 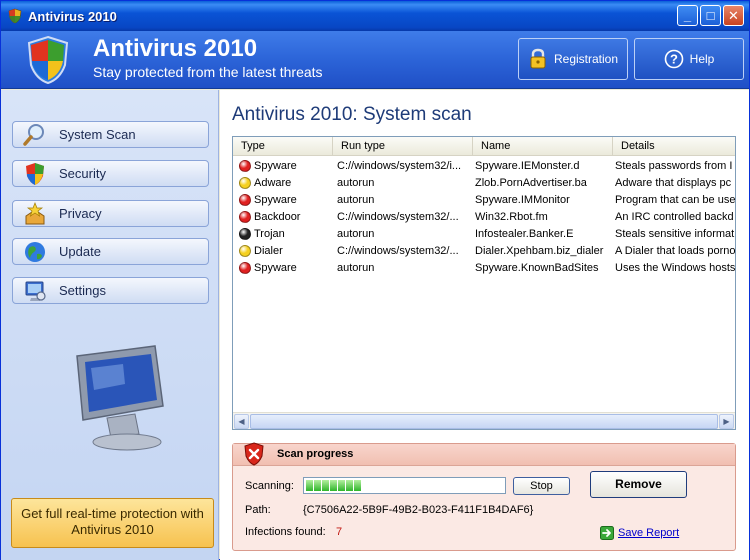 I want to click on registration-button: Registration, so click(x=573, y=59).